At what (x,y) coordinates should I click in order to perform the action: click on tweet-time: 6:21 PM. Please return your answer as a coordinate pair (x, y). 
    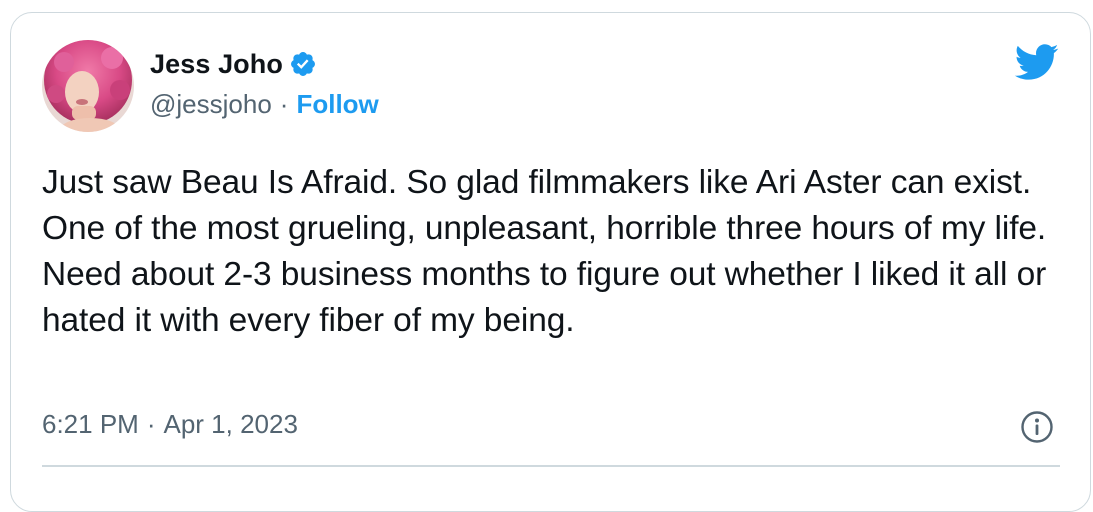
    Looking at the image, I should click on (90, 424).